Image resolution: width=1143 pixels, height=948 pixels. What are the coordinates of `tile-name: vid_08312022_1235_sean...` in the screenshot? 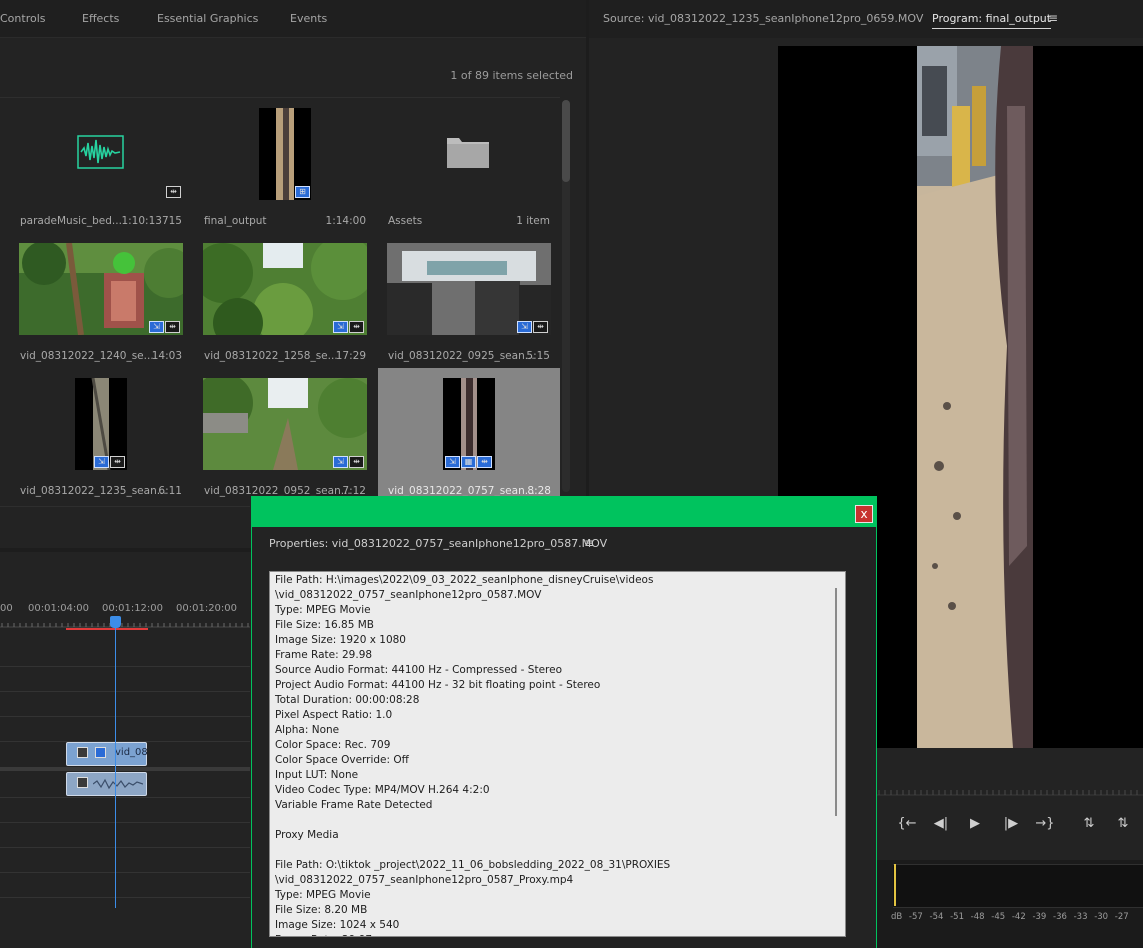 It's located at (93, 491).